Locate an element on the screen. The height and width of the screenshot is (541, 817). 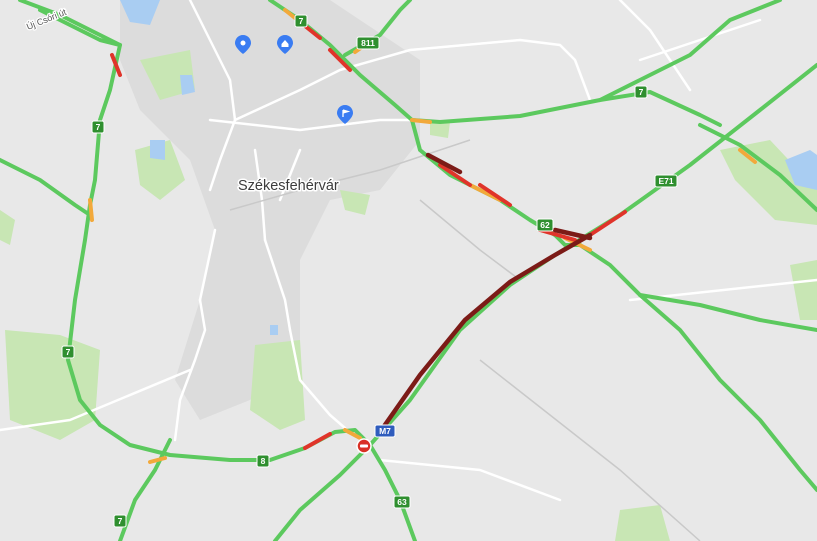
traffic-incident-icon is located at coordinates (364, 446).